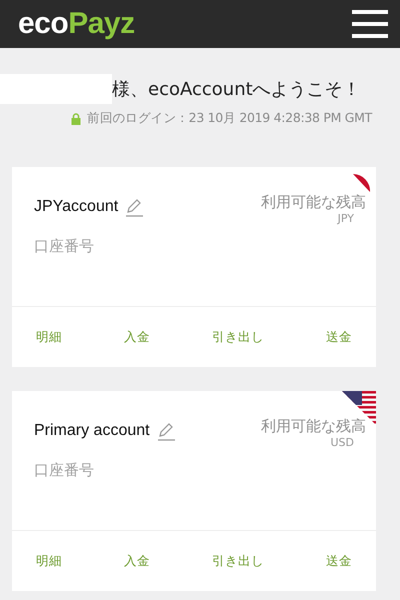  Describe the element at coordinates (76, 118) in the screenshot. I see `lock-icon` at that location.